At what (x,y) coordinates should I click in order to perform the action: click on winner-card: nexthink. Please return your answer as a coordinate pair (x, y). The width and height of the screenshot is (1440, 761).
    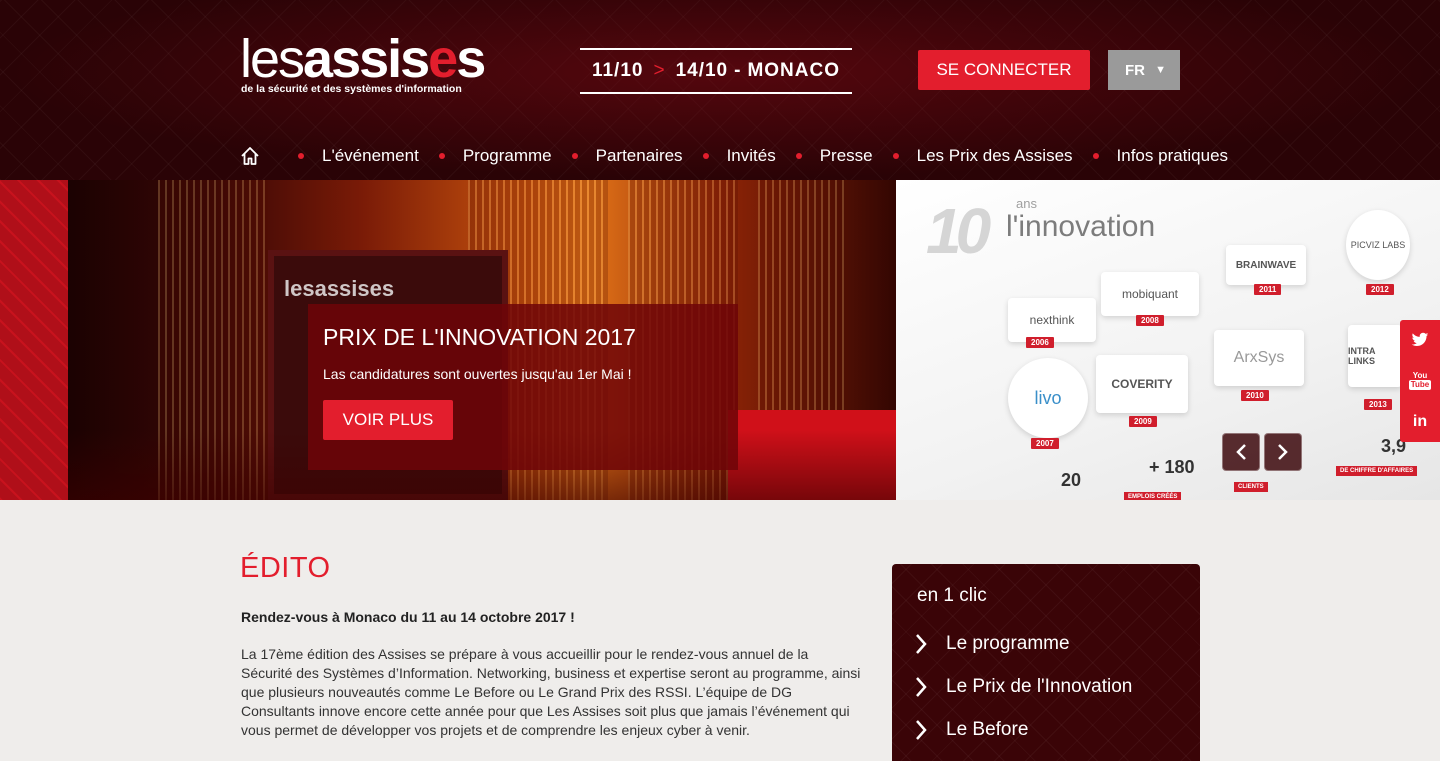
    Looking at the image, I should click on (1052, 320).